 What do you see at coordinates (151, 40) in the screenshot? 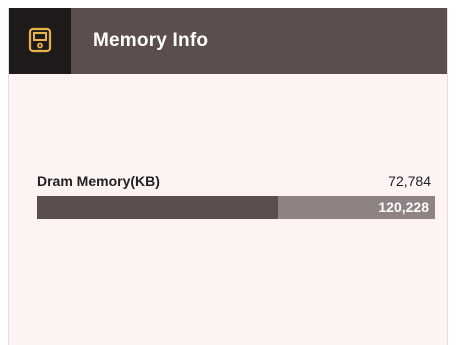
I see `page-title: Memory Info` at bounding box center [151, 40].